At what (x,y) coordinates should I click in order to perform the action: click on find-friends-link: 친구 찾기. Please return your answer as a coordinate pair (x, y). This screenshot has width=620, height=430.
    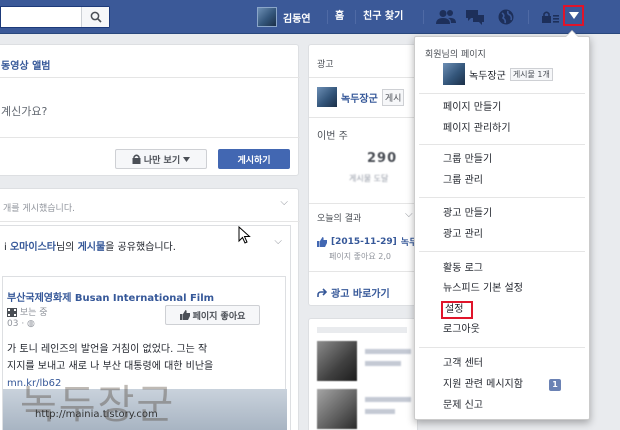
    Looking at the image, I should click on (383, 17).